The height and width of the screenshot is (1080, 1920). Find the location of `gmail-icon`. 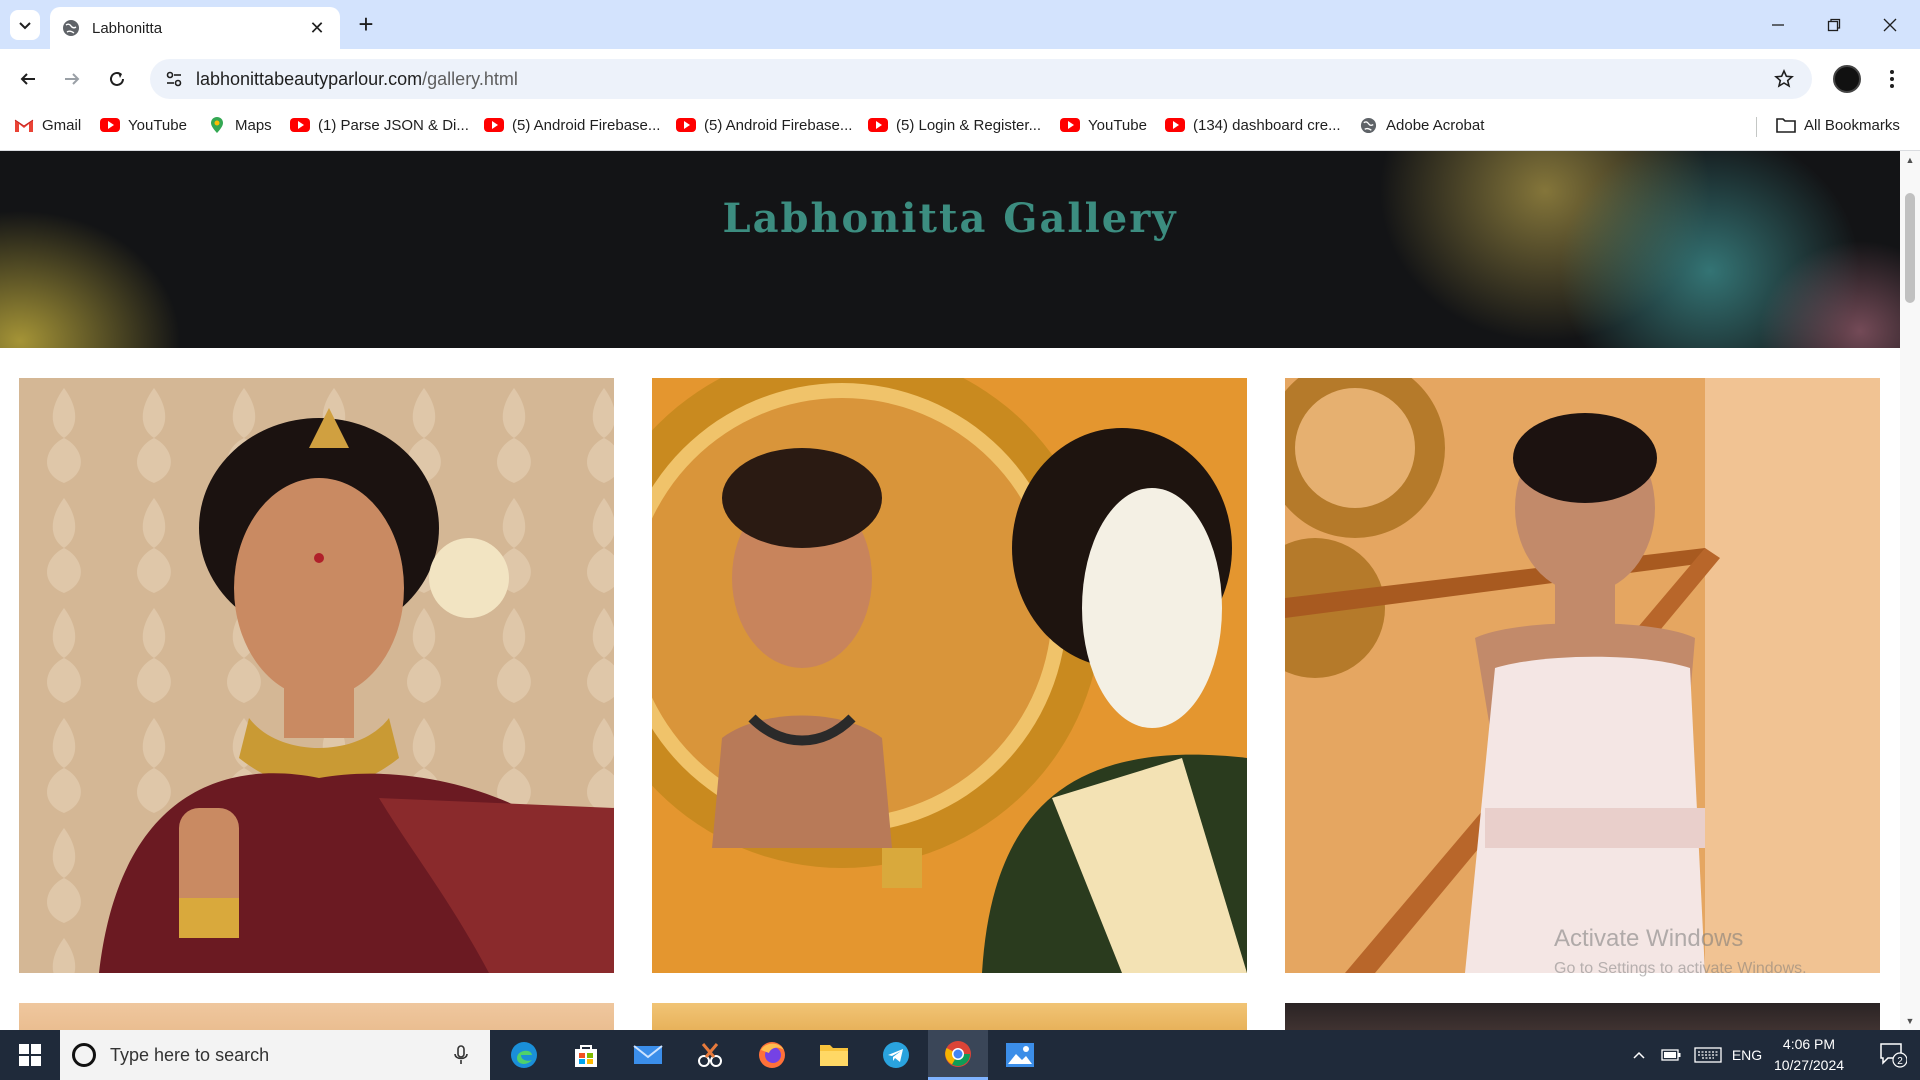

gmail-icon is located at coordinates (24, 125).